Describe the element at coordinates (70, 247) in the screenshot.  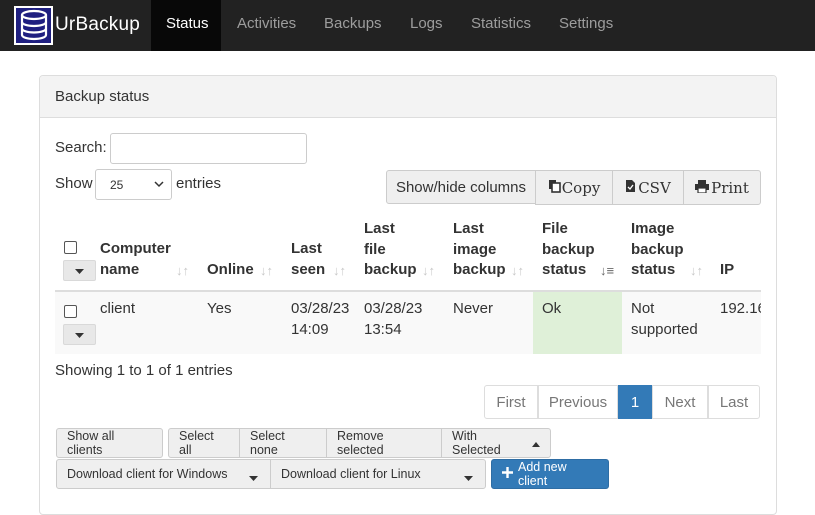
I see `select-all-checkbox` at that location.